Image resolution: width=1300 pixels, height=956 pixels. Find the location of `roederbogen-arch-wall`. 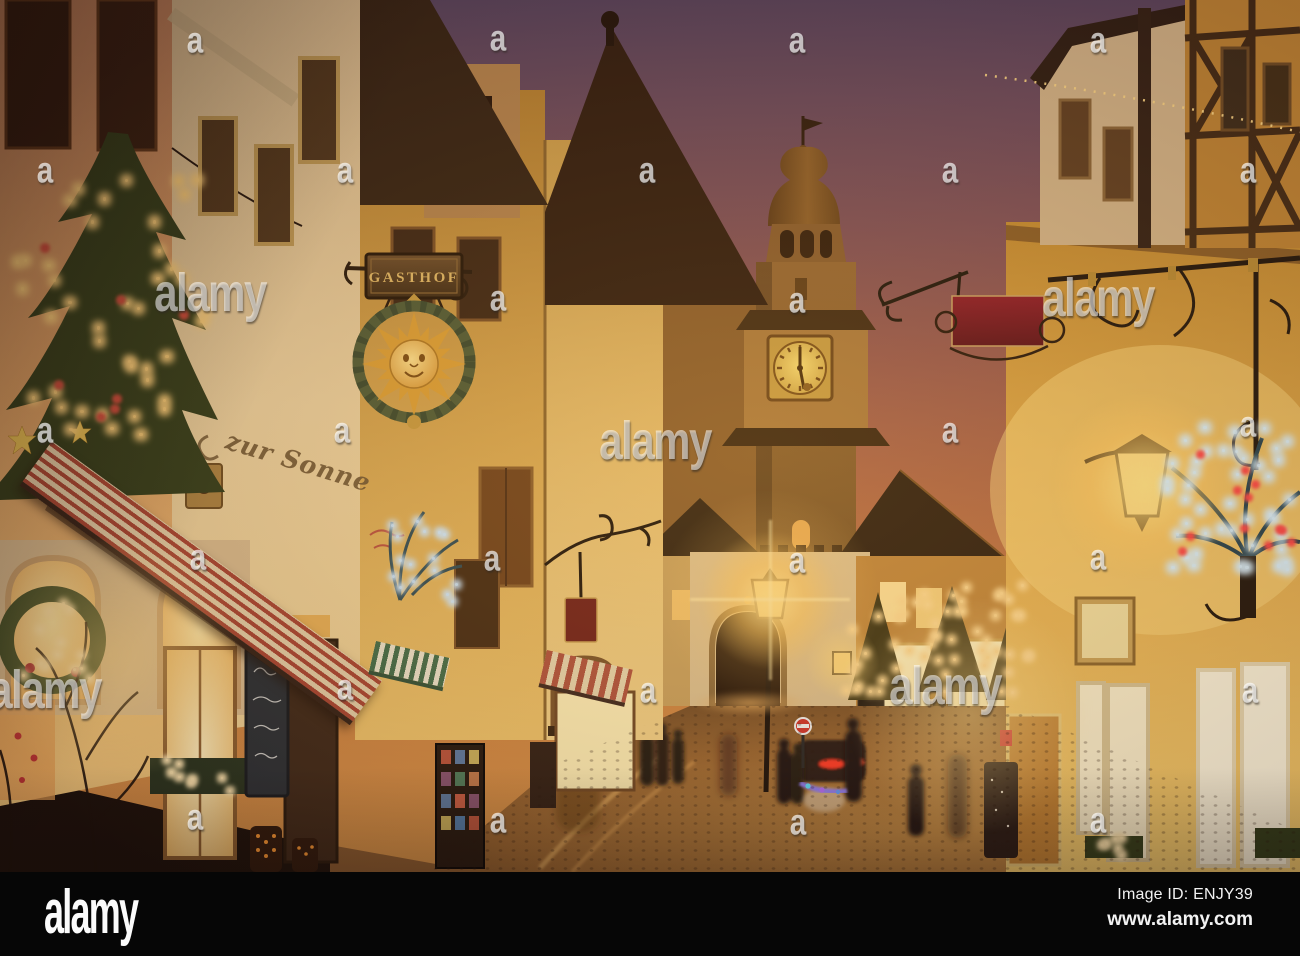

roederbogen-arch-wall is located at coordinates (780, 630).